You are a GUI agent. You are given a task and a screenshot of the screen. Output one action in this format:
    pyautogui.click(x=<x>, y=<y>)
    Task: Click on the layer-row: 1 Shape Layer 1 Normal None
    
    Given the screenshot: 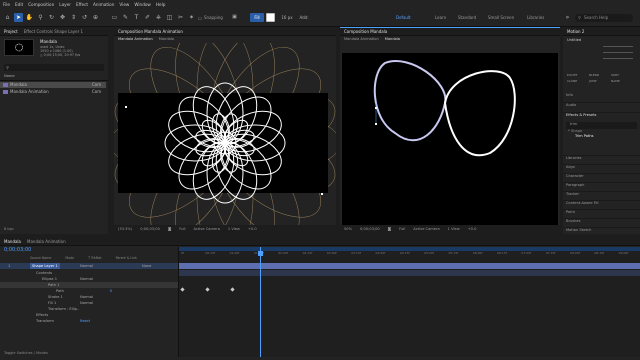 What is the action you would take?
    pyautogui.click(x=89, y=266)
    